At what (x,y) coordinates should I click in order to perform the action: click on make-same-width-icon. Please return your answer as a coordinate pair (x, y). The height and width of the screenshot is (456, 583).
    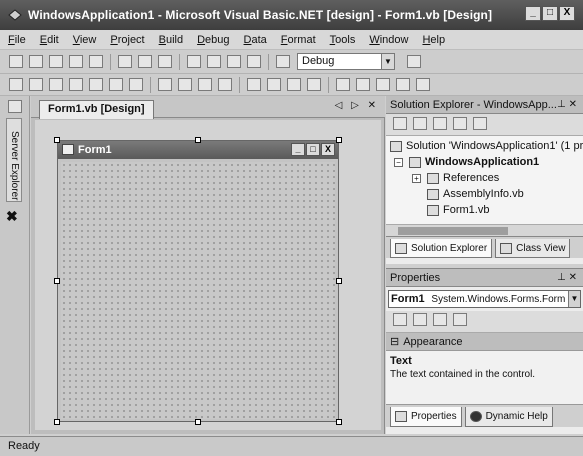
    Looking at the image, I should click on (165, 84).